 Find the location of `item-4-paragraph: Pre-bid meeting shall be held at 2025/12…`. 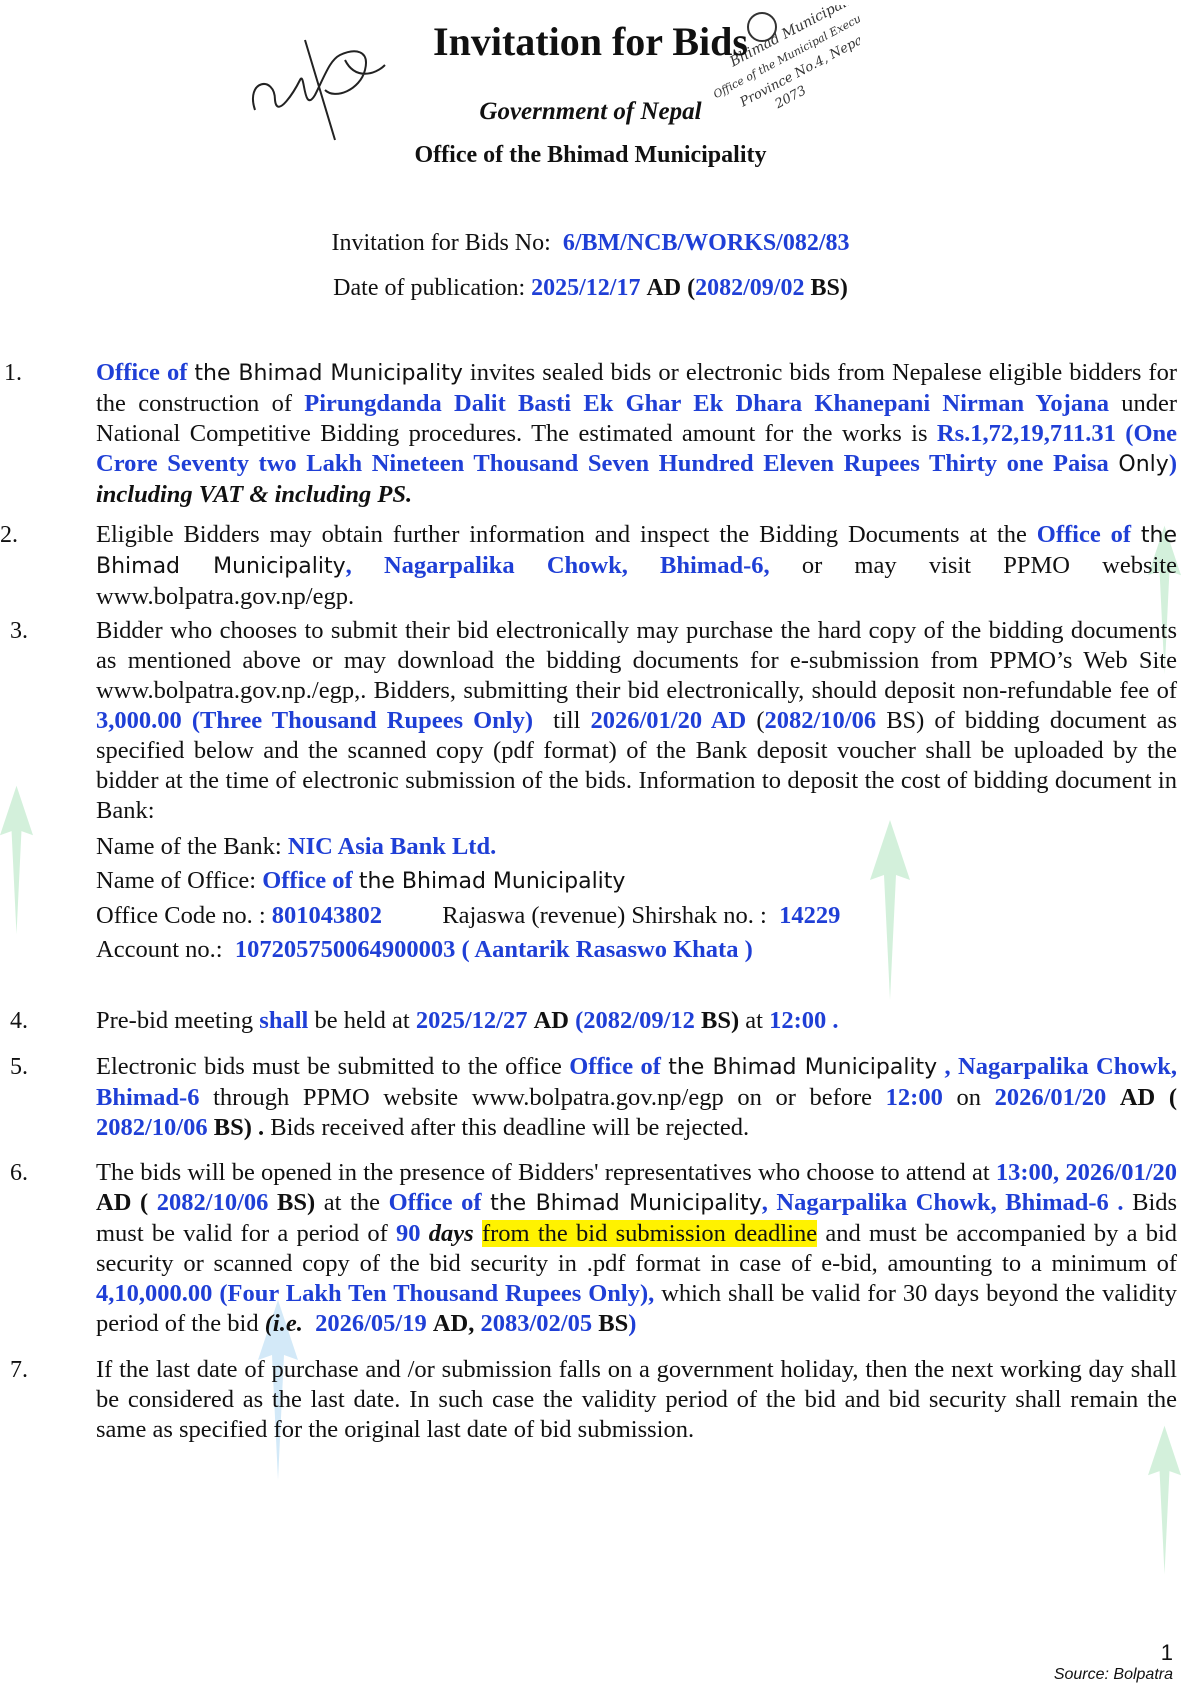

item-4-paragraph: Pre-bid meeting shall be held at 2025/12… is located at coordinates (467, 1020).